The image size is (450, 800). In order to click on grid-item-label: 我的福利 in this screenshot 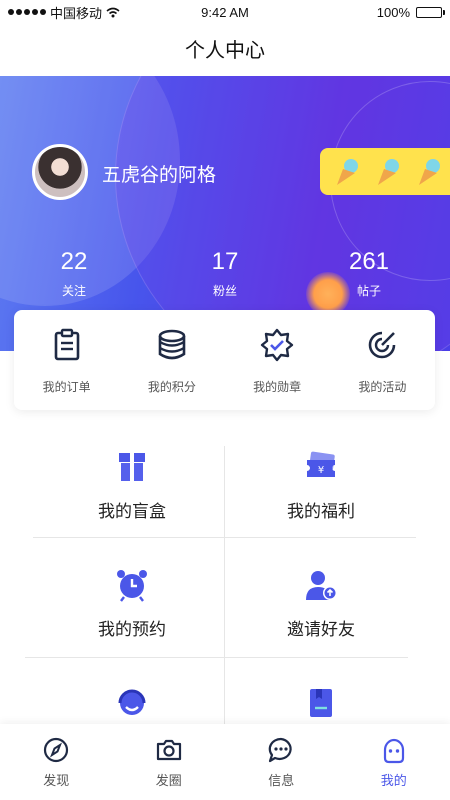, I will do `click(321, 511)`.